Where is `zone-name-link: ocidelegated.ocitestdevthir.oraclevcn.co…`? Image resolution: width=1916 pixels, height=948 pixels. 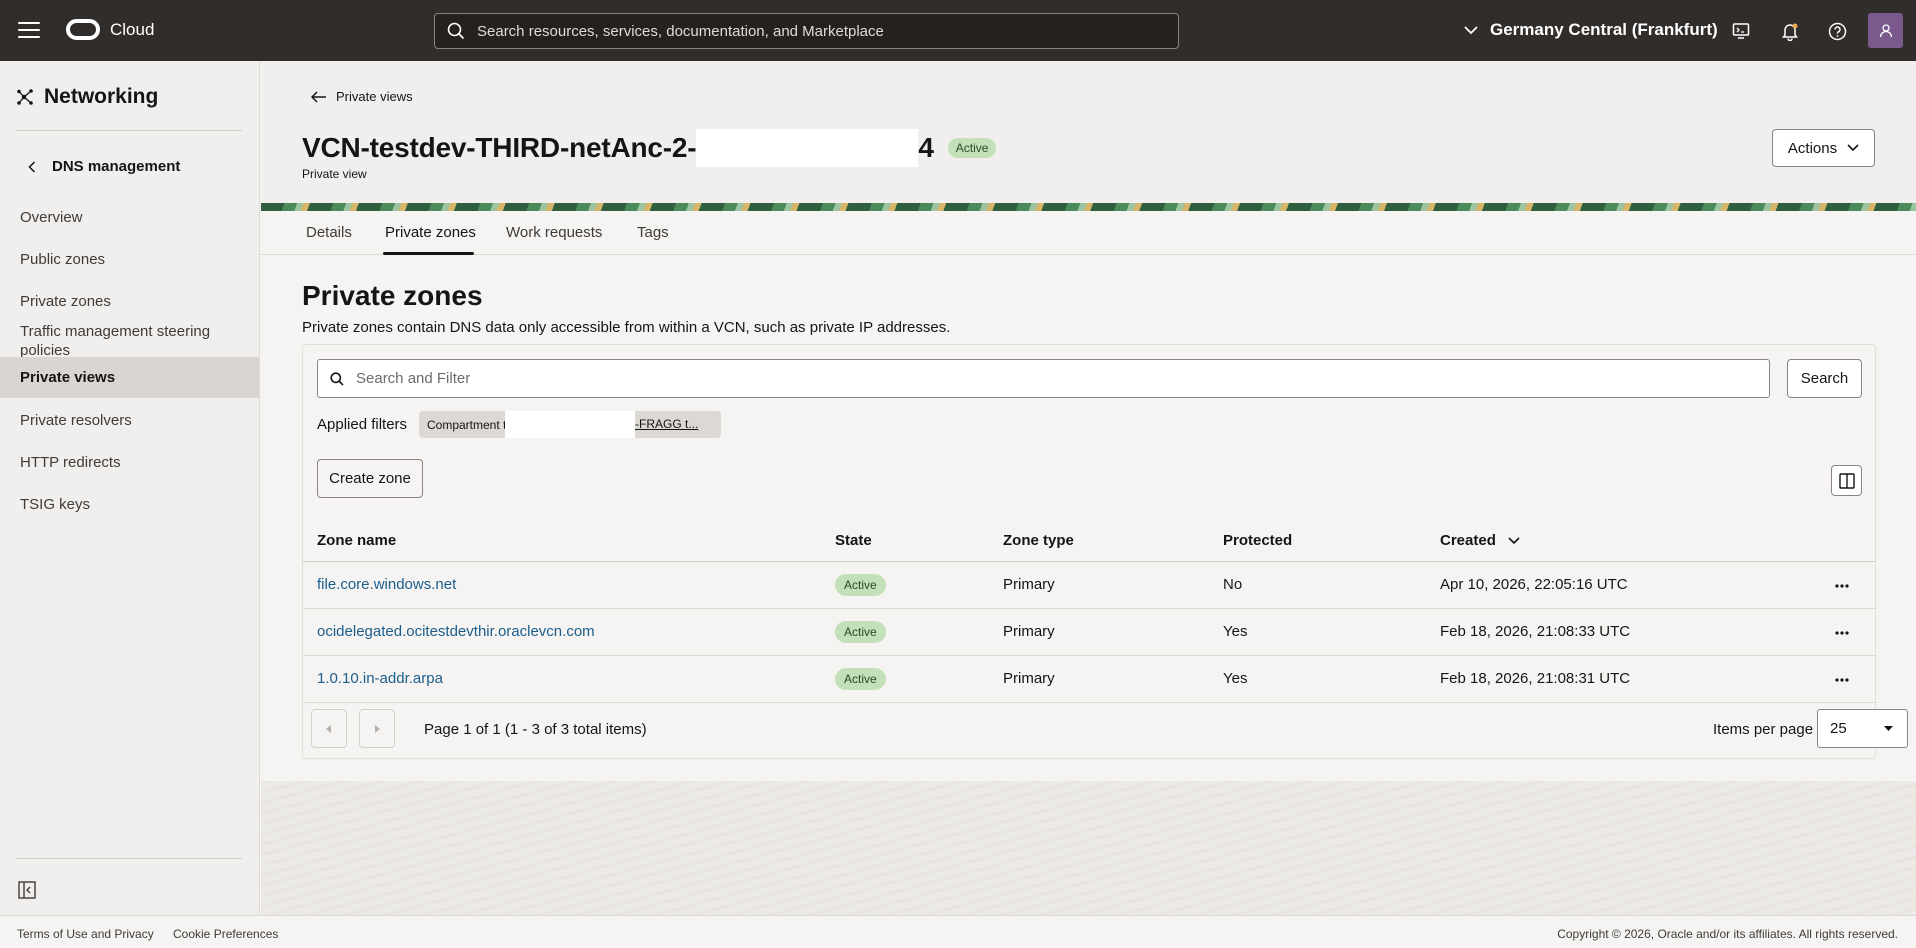
zone-name-link: ocidelegated.ocitestdevthir.oraclevcn.co… is located at coordinates (456, 631).